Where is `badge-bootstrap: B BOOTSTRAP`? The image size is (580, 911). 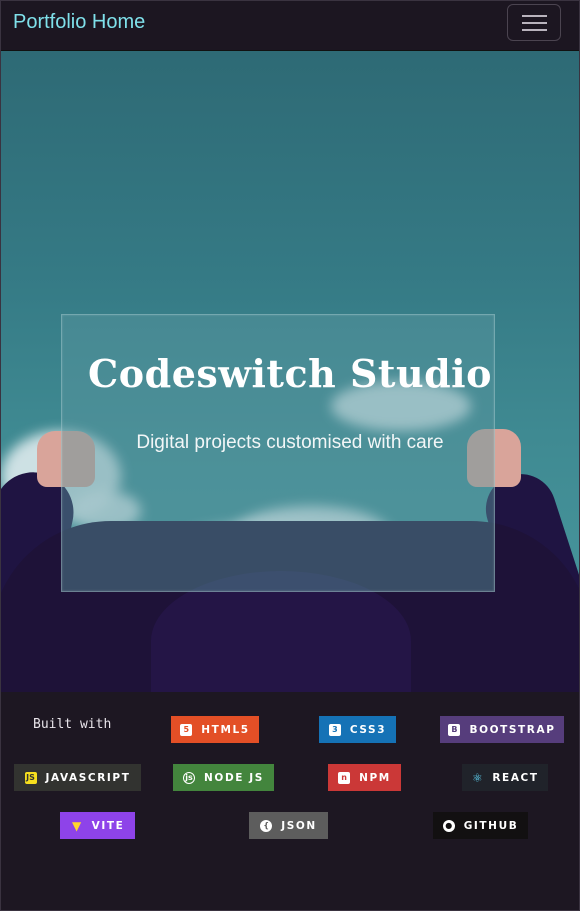
badge-bootstrap: B BOOTSTRAP is located at coordinates (502, 729).